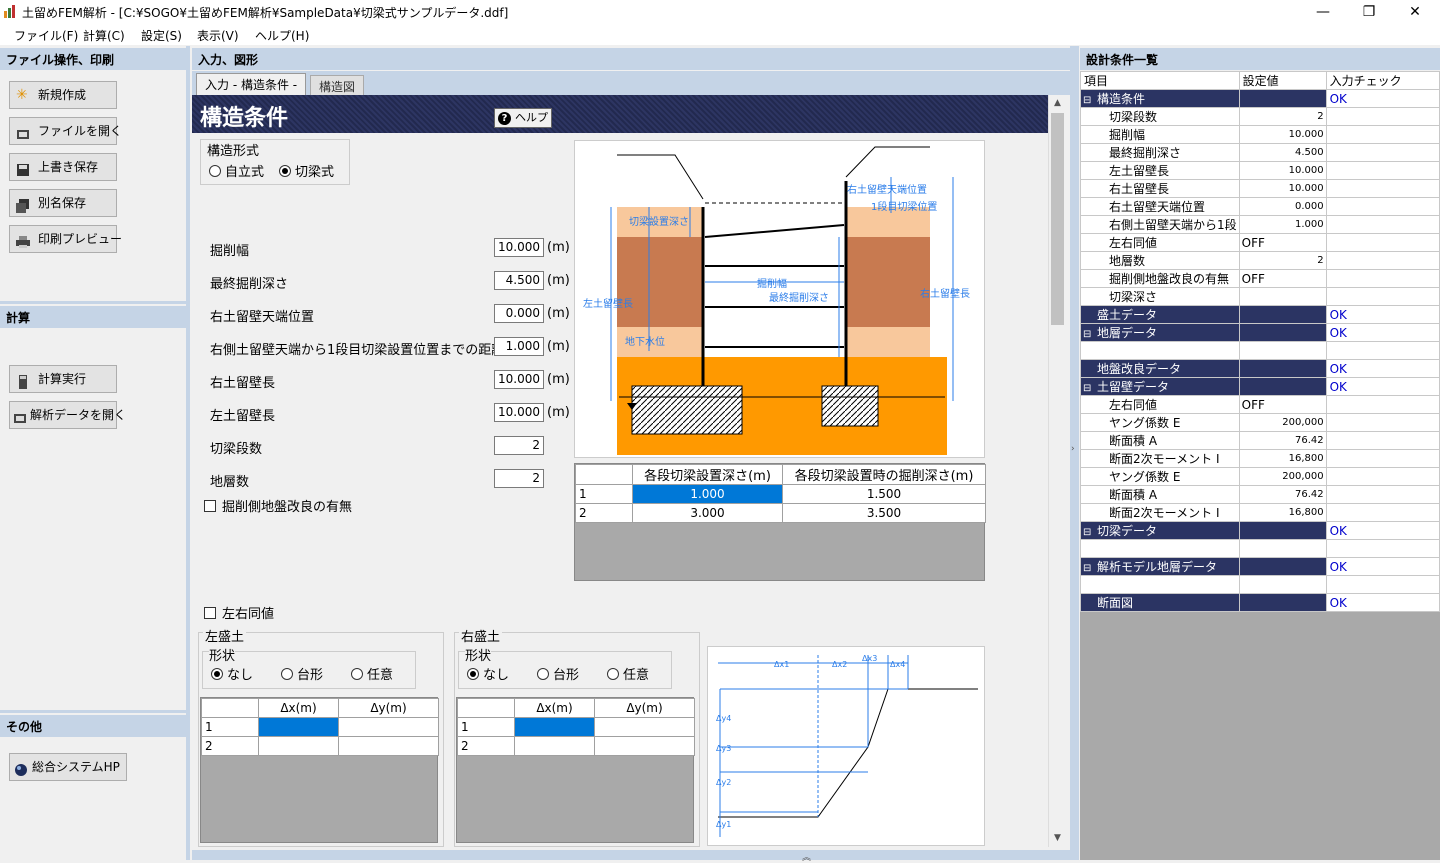 This screenshot has width=1440, height=863. I want to click on condition-row: 切梁深さ, so click(1260, 296).